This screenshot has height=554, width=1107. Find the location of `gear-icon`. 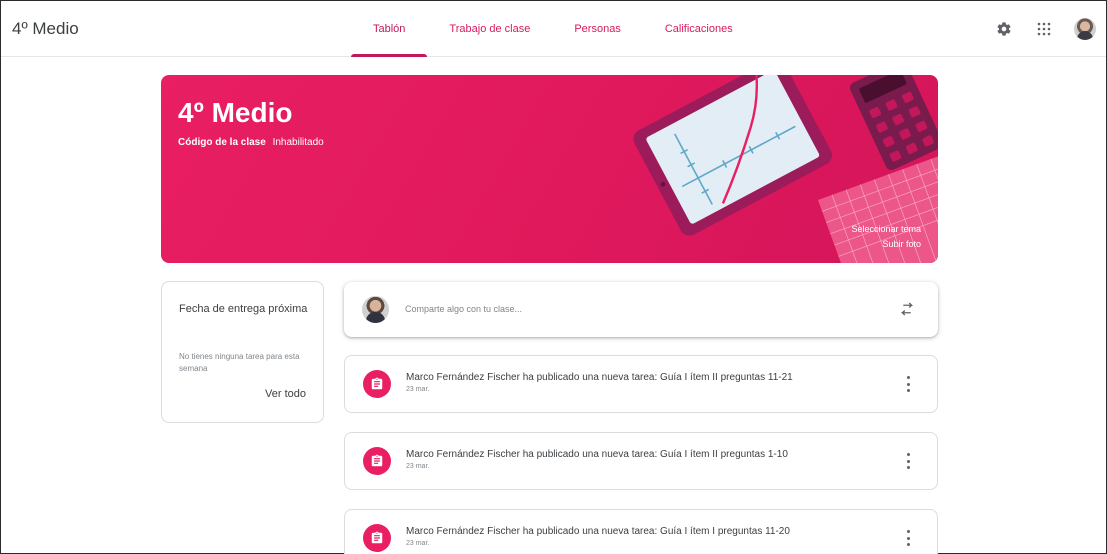

gear-icon is located at coordinates (1004, 29).